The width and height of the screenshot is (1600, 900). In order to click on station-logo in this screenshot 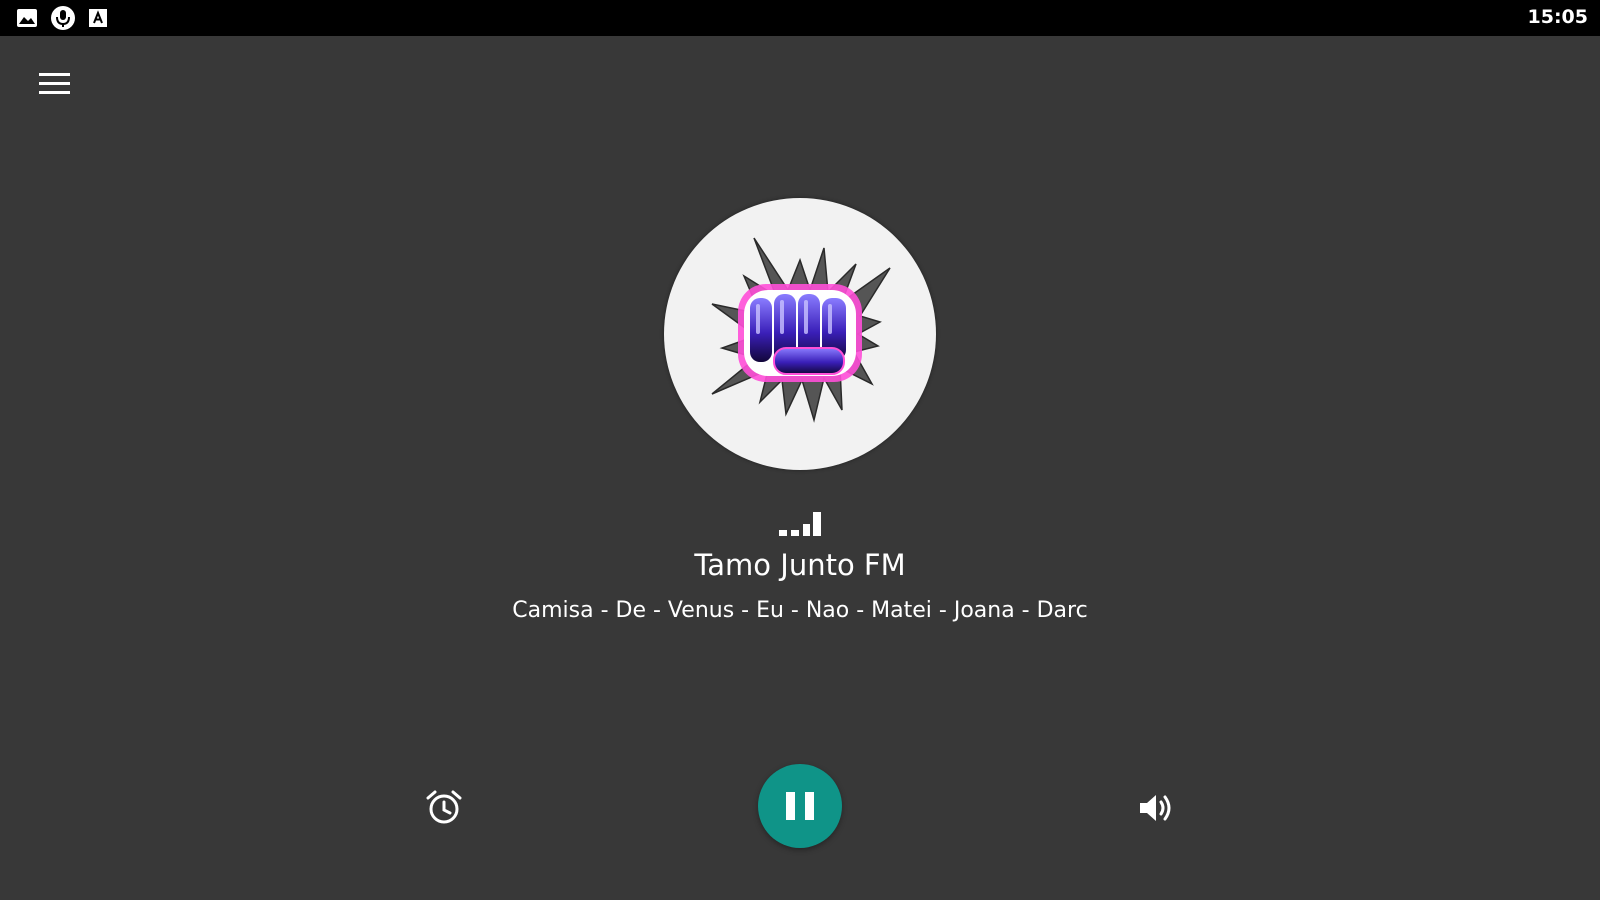, I will do `click(800, 334)`.